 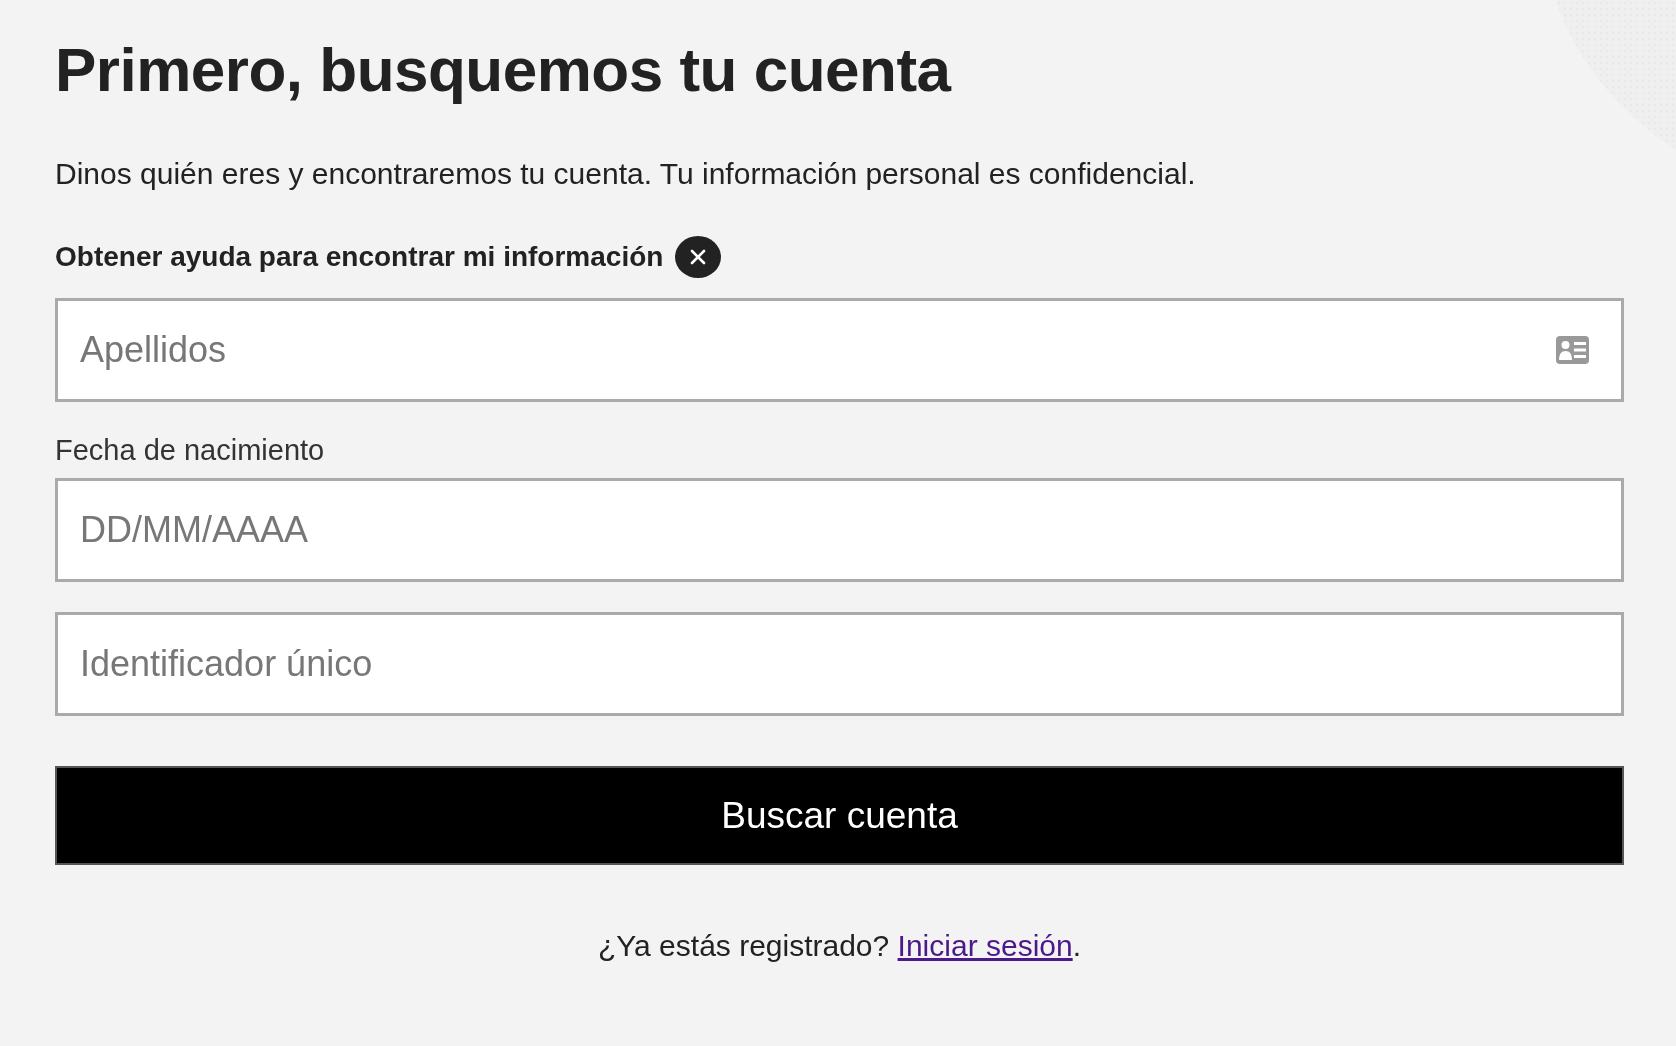 I want to click on intro-text: Dinos quién eres y encontraremos tu cuenta. Tu información personal es confidencial., so click(x=626, y=174).